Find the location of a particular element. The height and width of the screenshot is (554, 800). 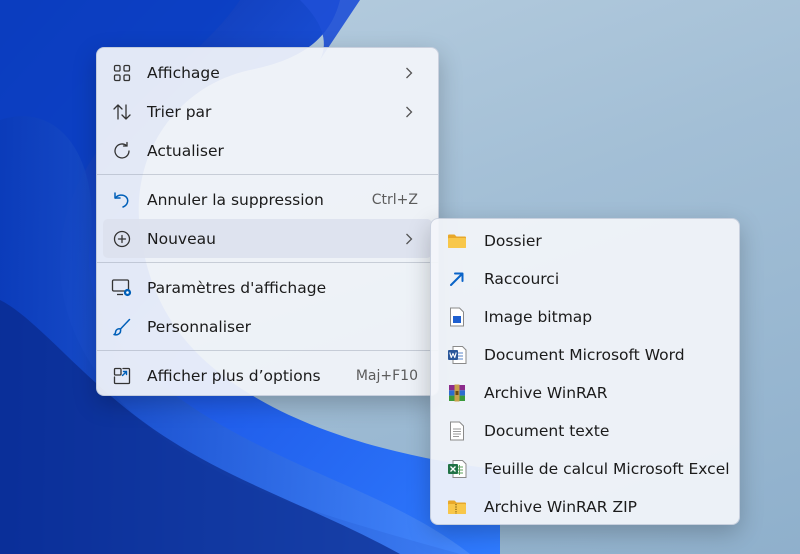

submenu-item-archive-winrar-zip: Archive WinRAR ZIP is located at coordinates (585, 507).